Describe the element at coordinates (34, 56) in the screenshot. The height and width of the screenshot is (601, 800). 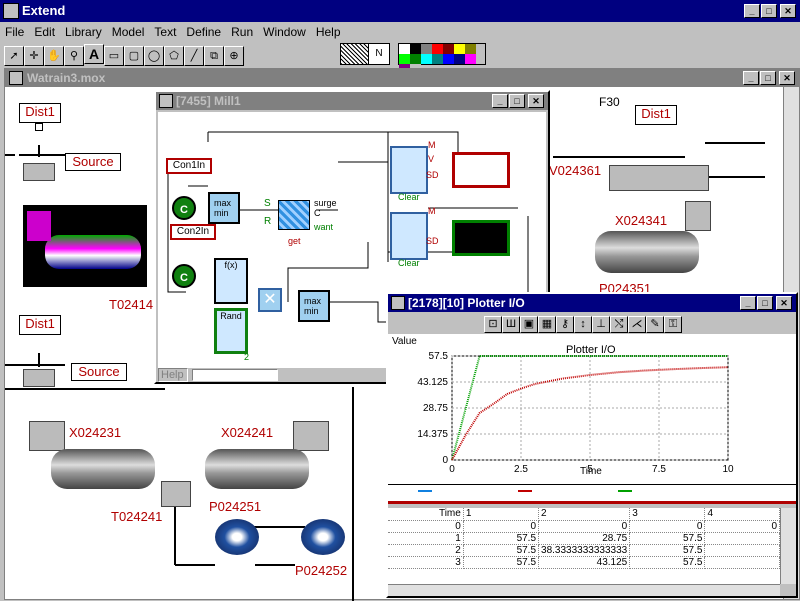
I see `cross-tool-icon: ✛` at that location.